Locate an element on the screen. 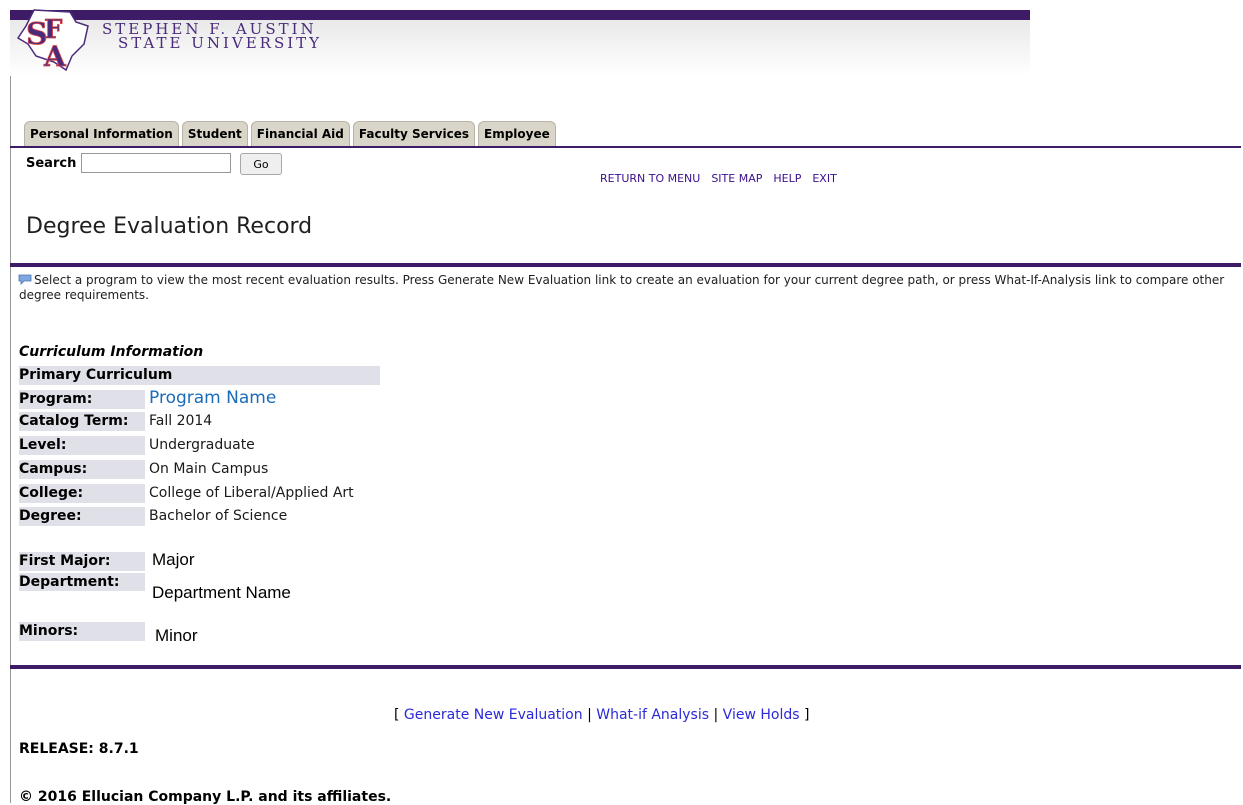 This screenshot has width=1243, height=805. program-label: Program: is located at coordinates (82, 399).